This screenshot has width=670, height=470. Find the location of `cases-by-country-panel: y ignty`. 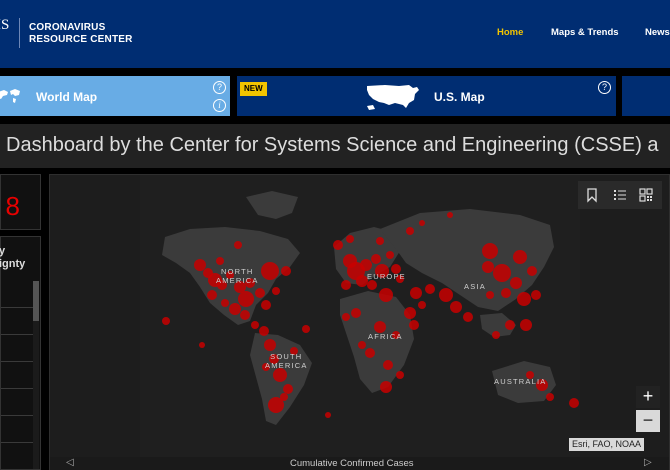

cases-by-country-panel: y ignty is located at coordinates (20, 353).